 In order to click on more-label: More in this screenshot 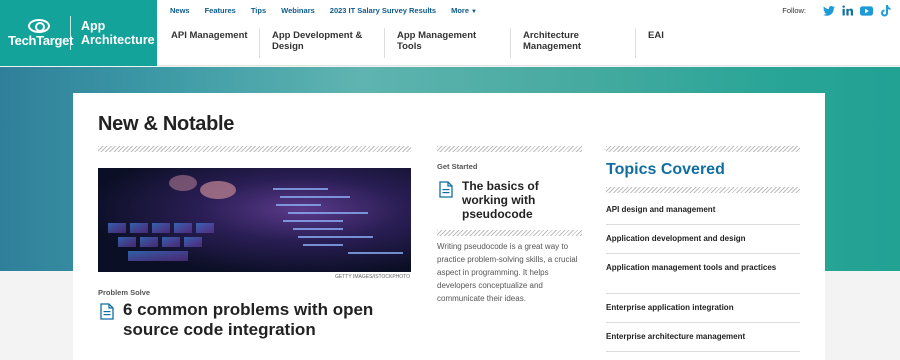, I will do `click(460, 10)`.